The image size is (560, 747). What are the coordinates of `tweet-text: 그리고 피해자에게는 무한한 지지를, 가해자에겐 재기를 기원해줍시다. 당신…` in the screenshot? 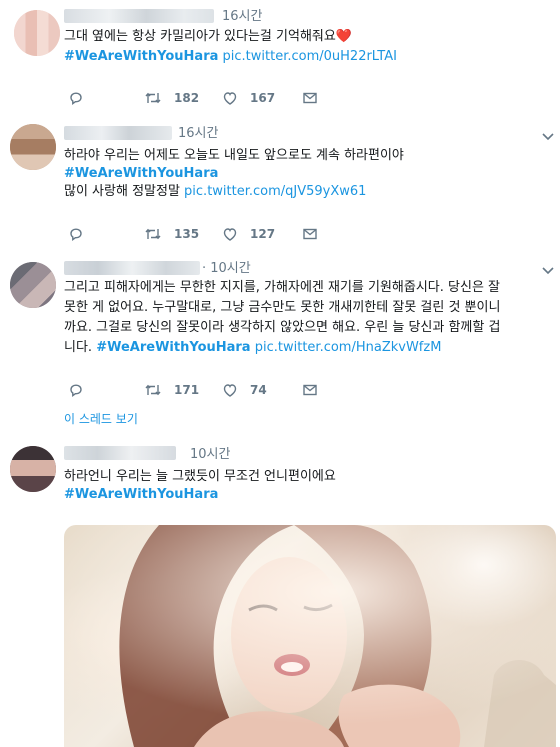 It's located at (282, 317).